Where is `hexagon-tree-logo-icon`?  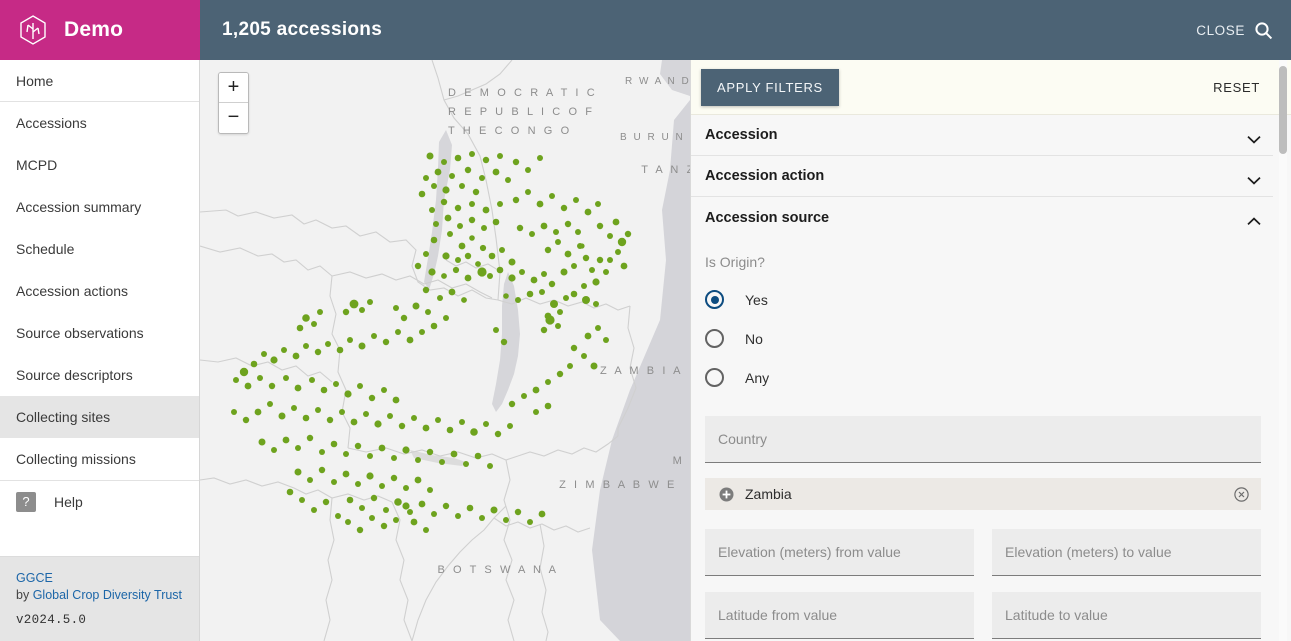
hexagon-tree-logo-icon is located at coordinates (33, 30).